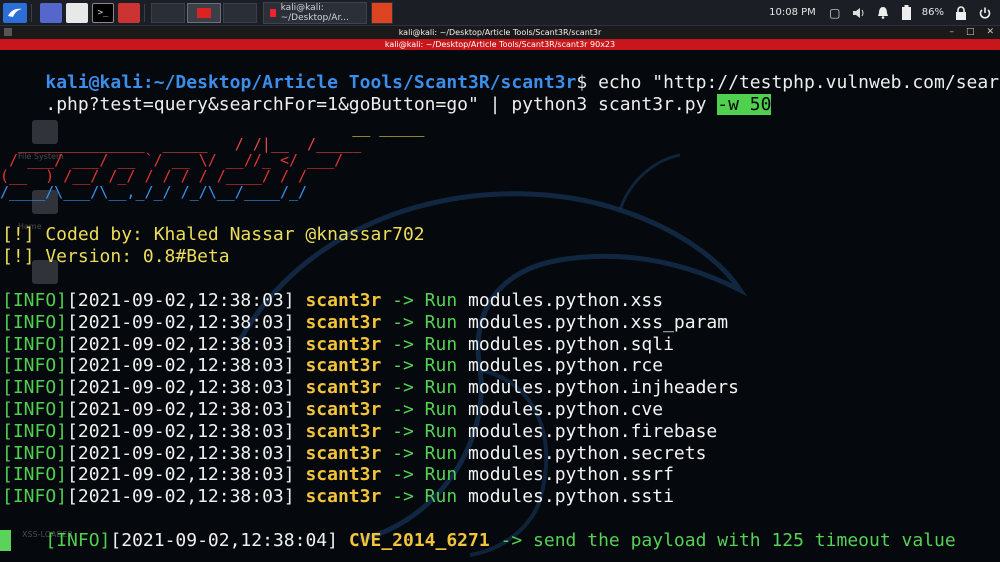  I want to click on kali-menu-button, so click(15, 12).